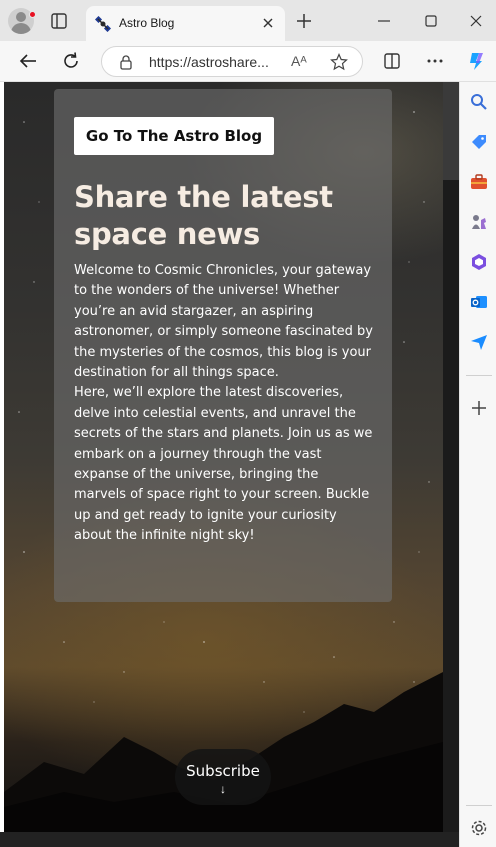 The width and height of the screenshot is (496, 847). Describe the element at coordinates (435, 61) in the screenshot. I see `more-options-icon` at that location.